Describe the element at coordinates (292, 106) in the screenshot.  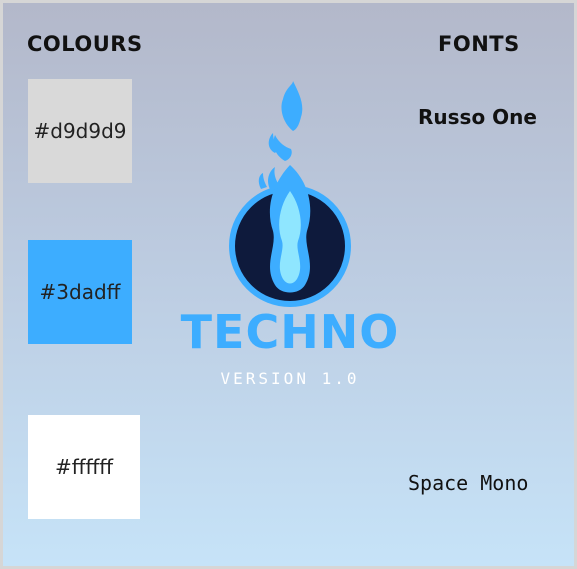
I see `flame-wisp-top` at that location.